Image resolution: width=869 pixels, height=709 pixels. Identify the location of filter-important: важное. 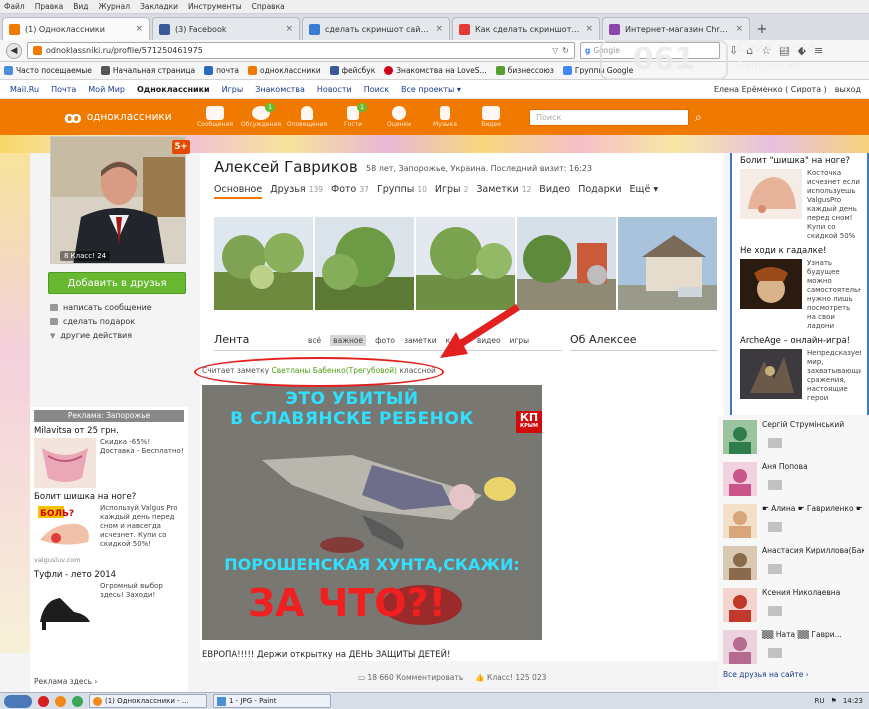
(348, 340).